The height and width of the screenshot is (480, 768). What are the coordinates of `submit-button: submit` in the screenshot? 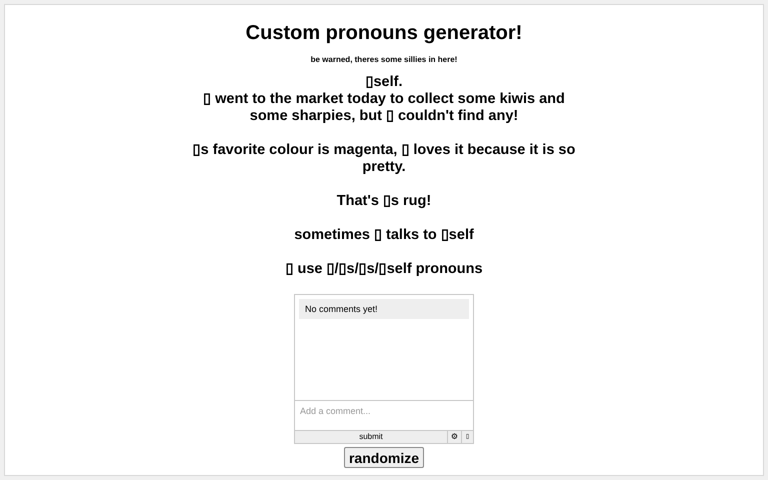 It's located at (371, 437).